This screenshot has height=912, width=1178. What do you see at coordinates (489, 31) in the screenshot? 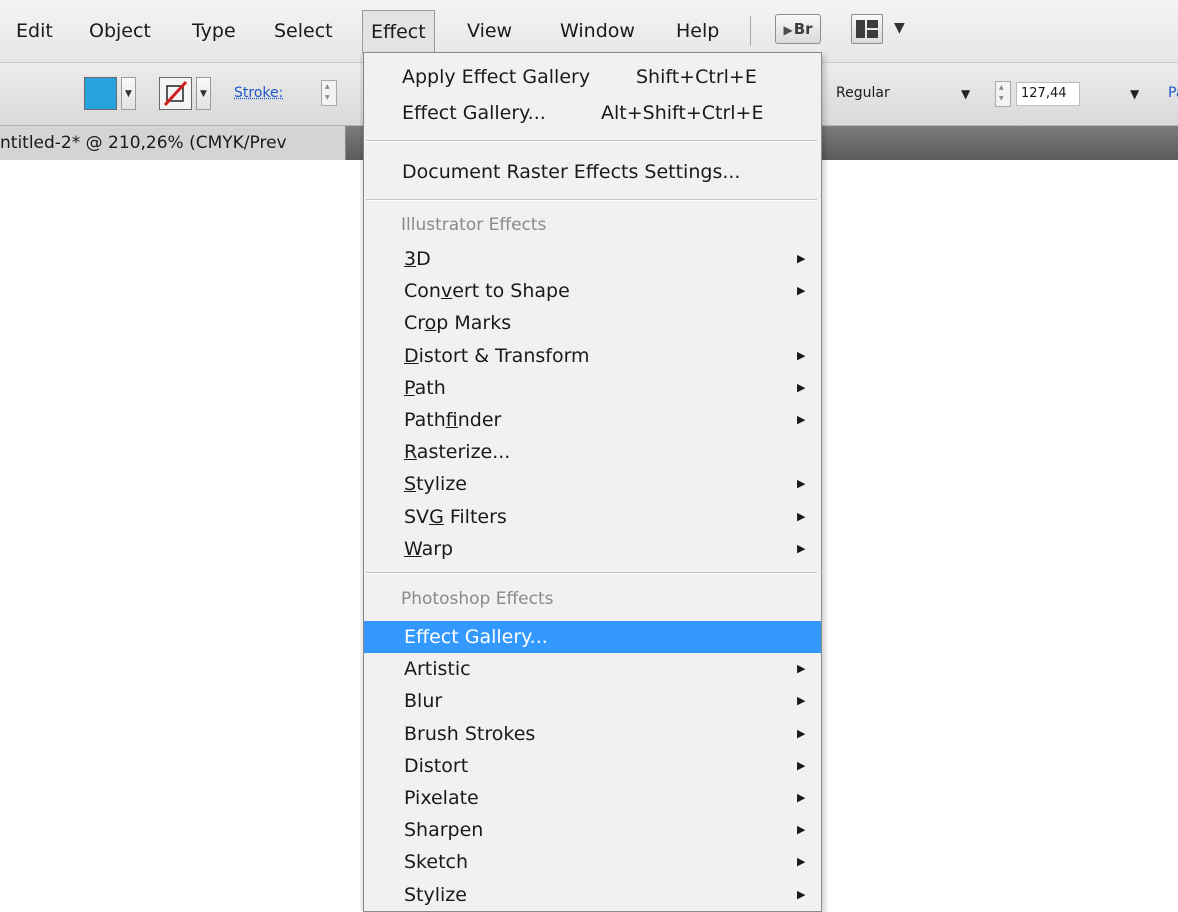
I see `menu-view: View` at bounding box center [489, 31].